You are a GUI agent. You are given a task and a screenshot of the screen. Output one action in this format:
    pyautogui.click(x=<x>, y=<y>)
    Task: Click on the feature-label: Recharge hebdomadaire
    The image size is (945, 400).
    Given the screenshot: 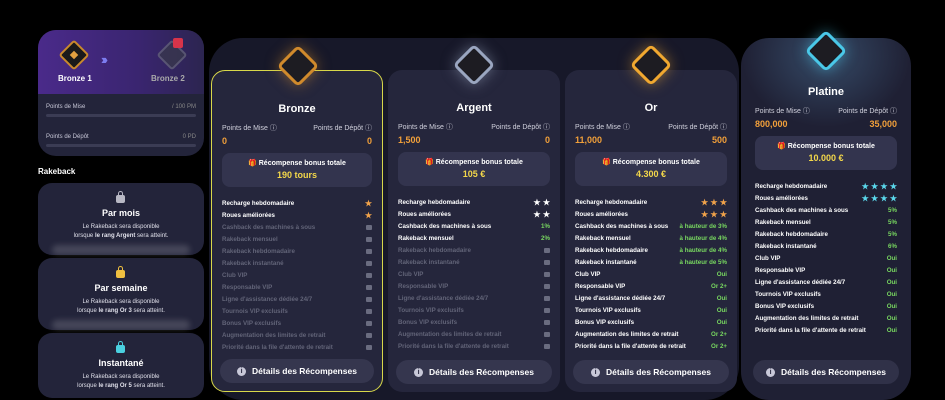 What is the action you would take?
    pyautogui.click(x=434, y=202)
    